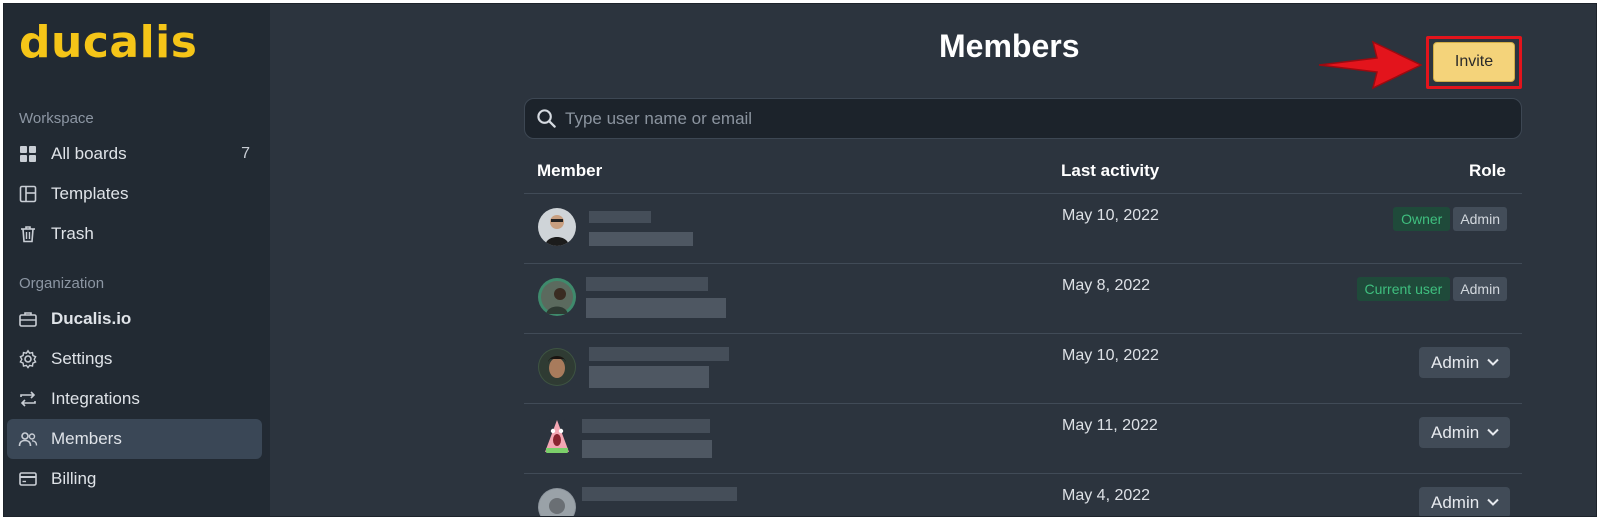 This screenshot has width=1600, height=520. Describe the element at coordinates (1110, 170) in the screenshot. I see `column-header-last-activity: Last activity` at that location.